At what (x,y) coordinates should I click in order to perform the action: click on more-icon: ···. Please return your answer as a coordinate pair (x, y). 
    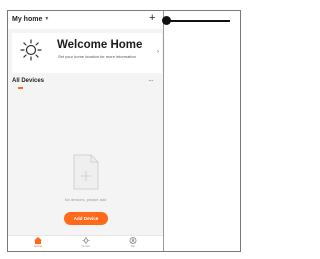
    Looking at the image, I should click on (151, 80).